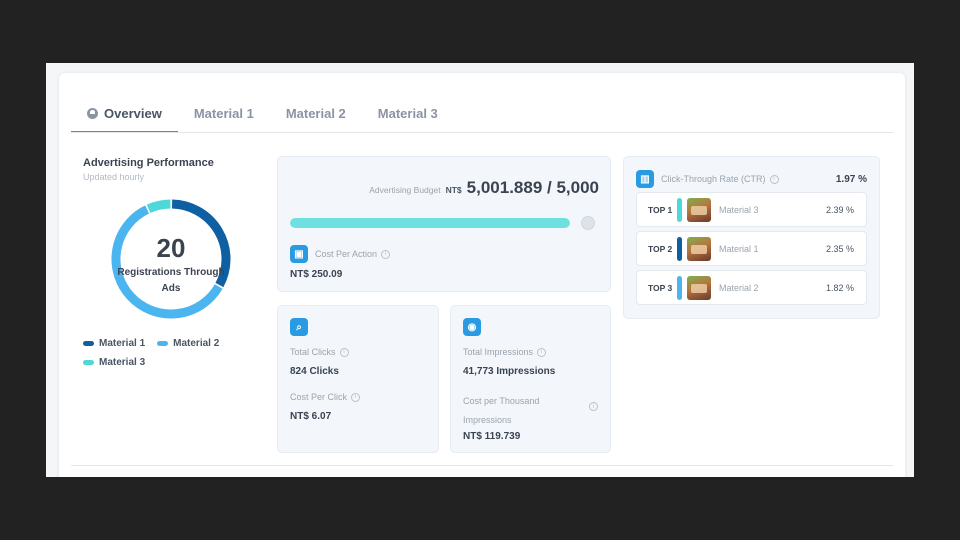 The width and height of the screenshot is (960, 540). I want to click on rank-label: TOP 1, so click(660, 209).